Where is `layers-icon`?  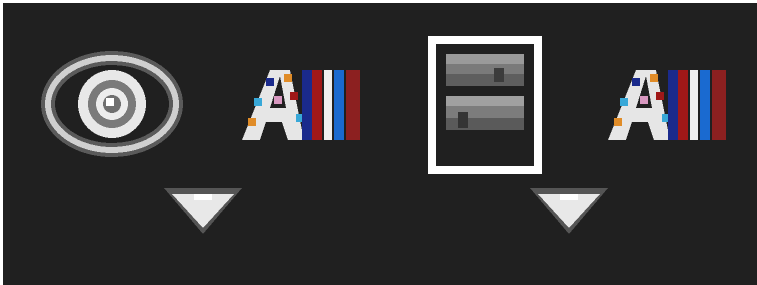 layers-icon is located at coordinates (485, 105).